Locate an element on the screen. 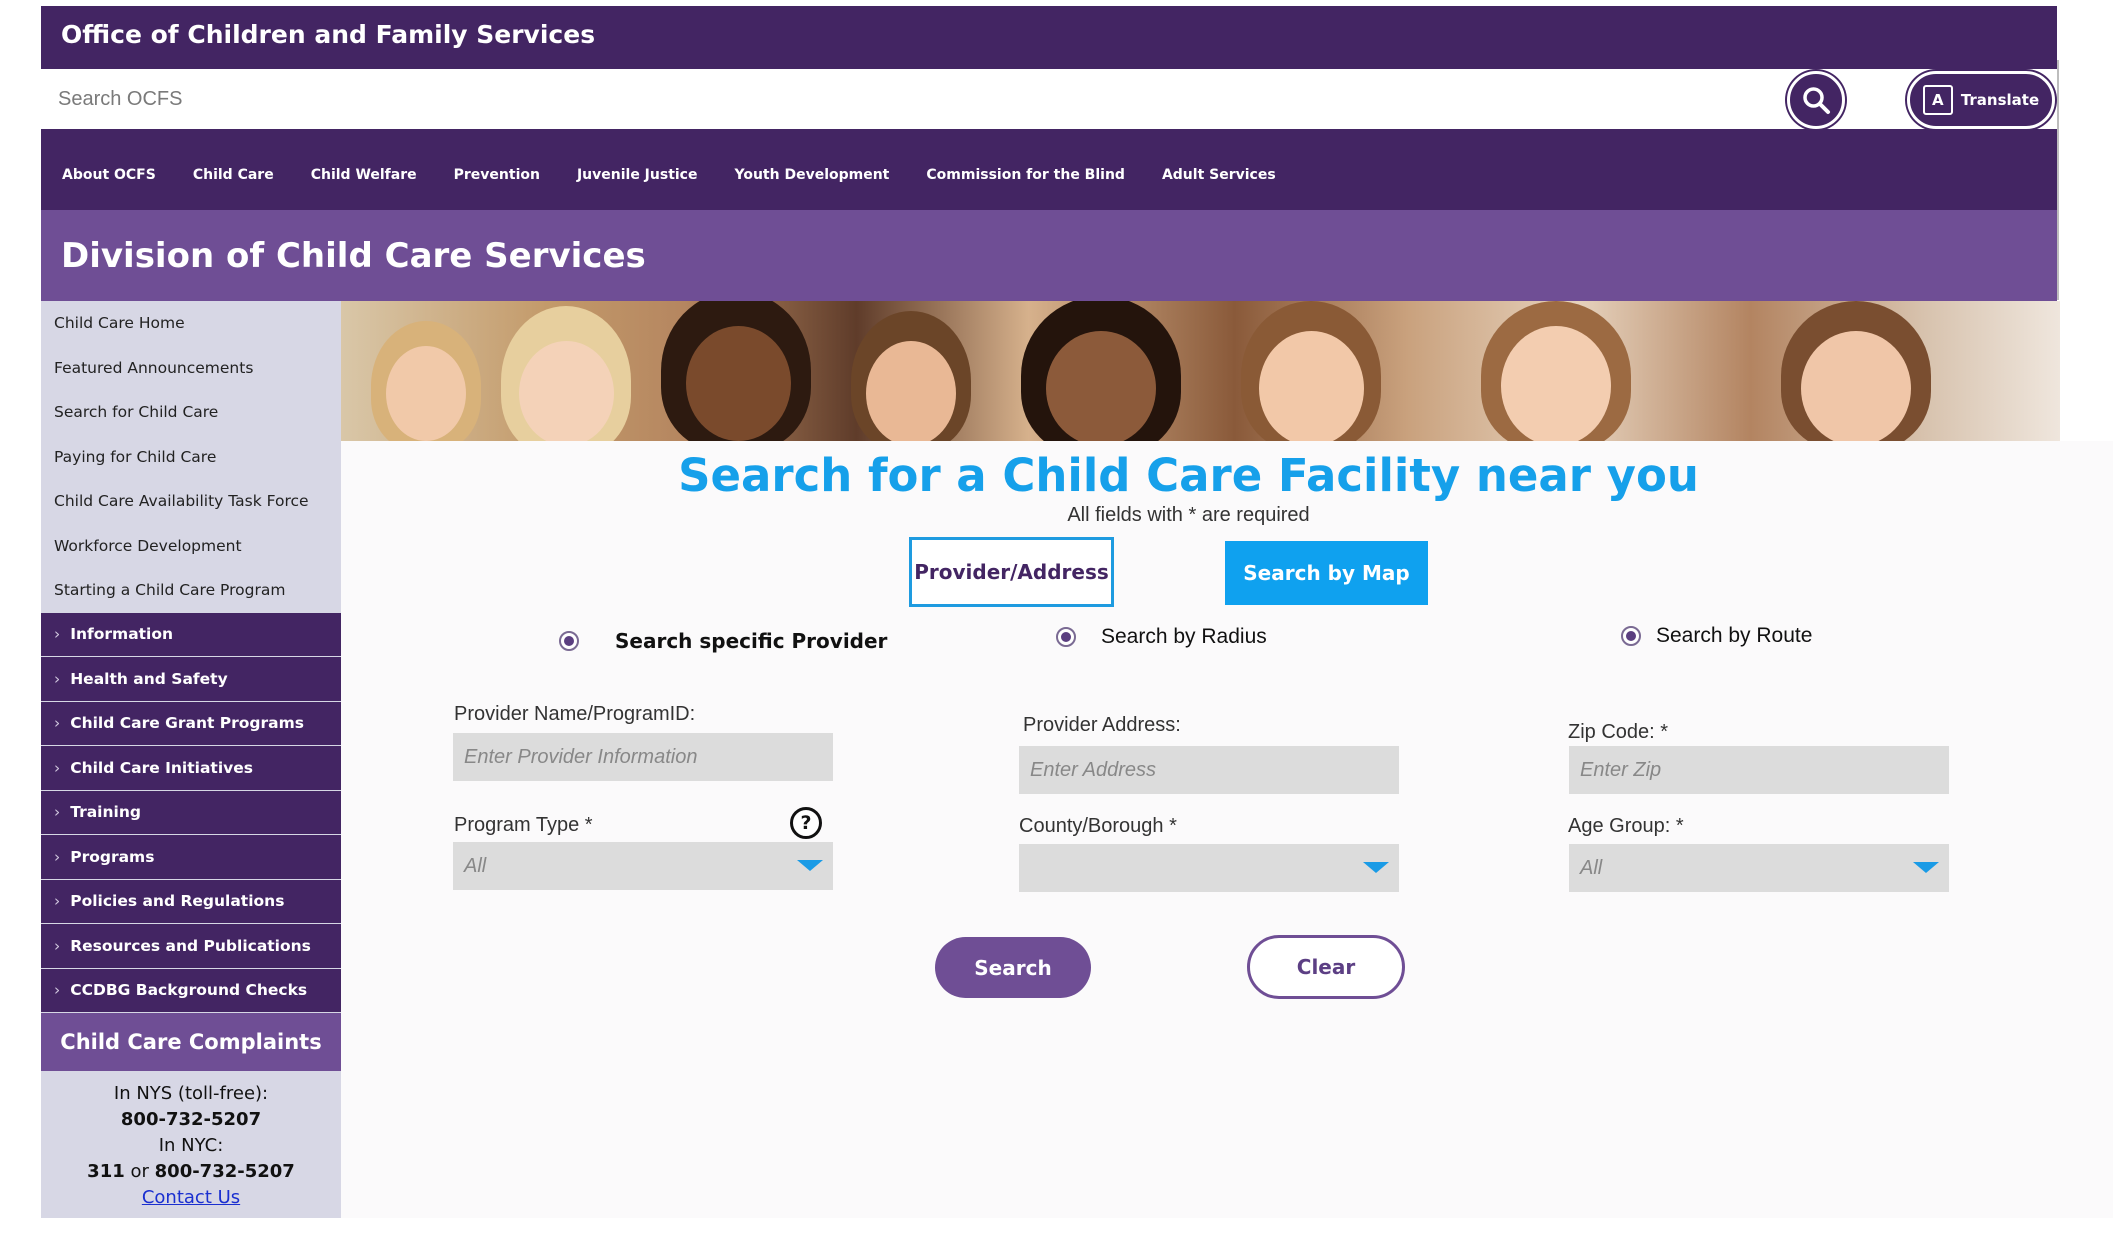 Image resolution: width=2113 pixels, height=1238 pixels. sidebar-section-initiatives: › Child Care Initiatives is located at coordinates (191, 768).